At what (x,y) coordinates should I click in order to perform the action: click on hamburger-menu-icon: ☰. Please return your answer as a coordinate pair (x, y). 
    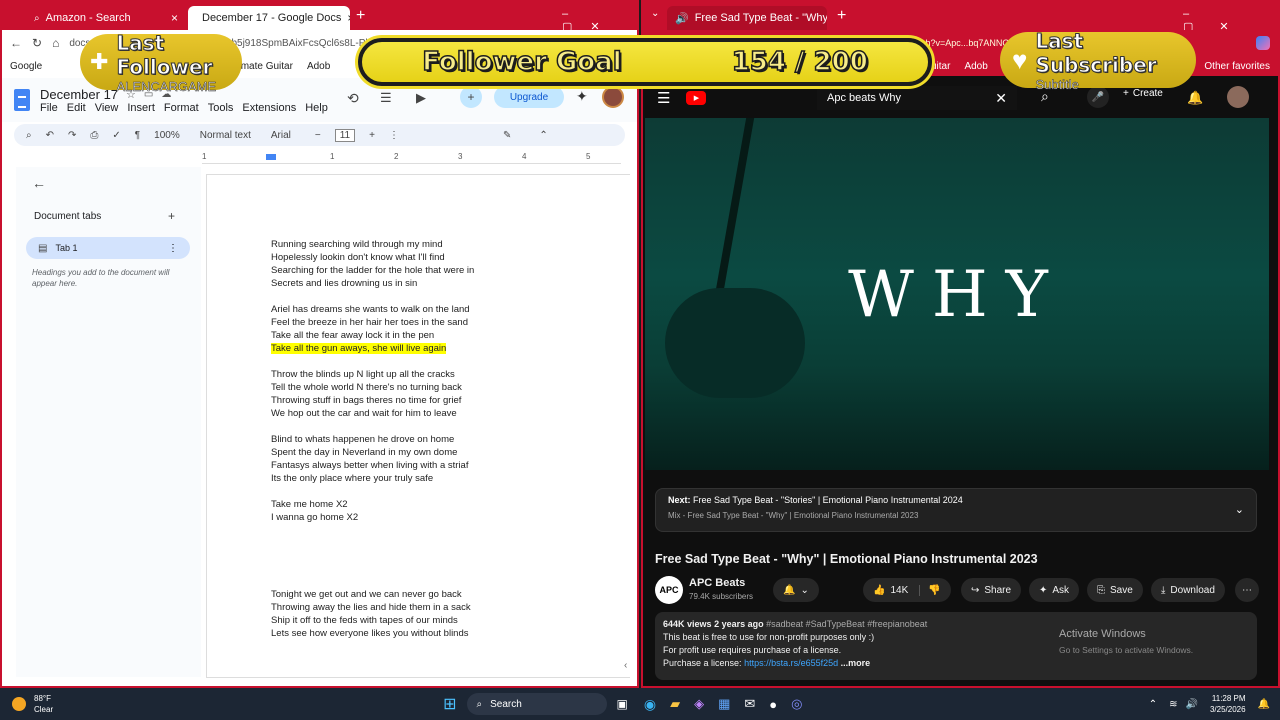
    Looking at the image, I should click on (663, 98).